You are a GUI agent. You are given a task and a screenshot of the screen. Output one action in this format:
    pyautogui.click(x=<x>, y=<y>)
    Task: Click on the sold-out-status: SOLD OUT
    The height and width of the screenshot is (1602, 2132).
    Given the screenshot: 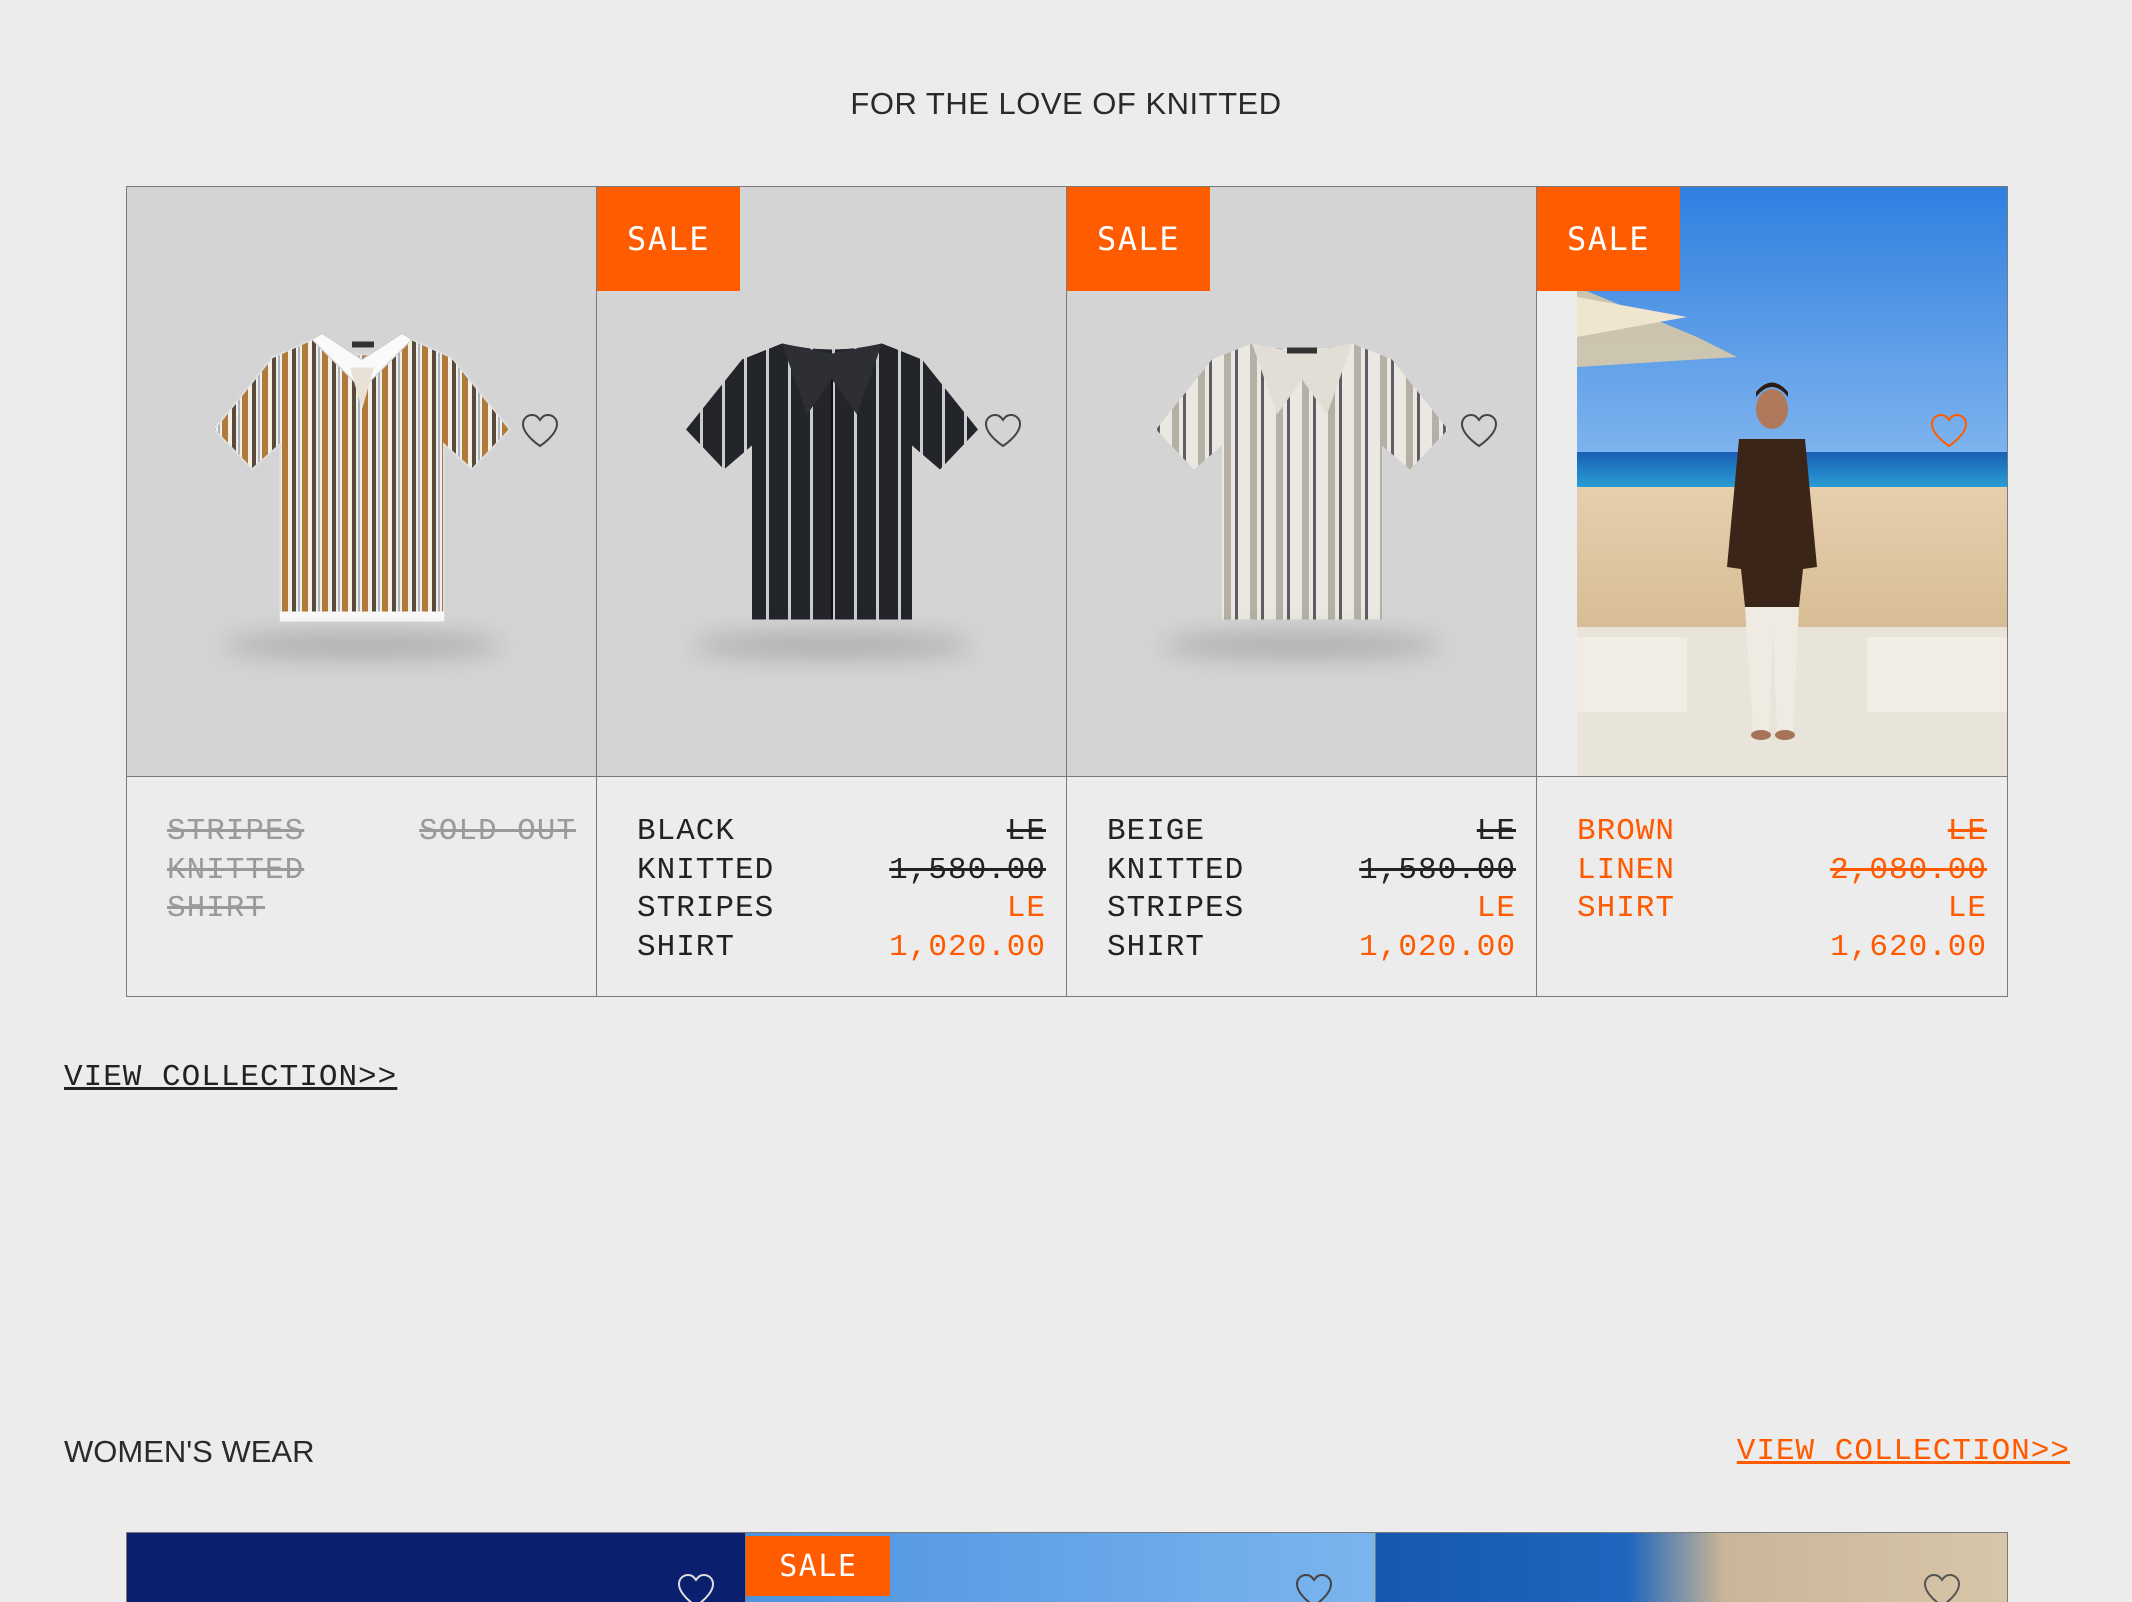 What is the action you would take?
    pyautogui.click(x=497, y=831)
    